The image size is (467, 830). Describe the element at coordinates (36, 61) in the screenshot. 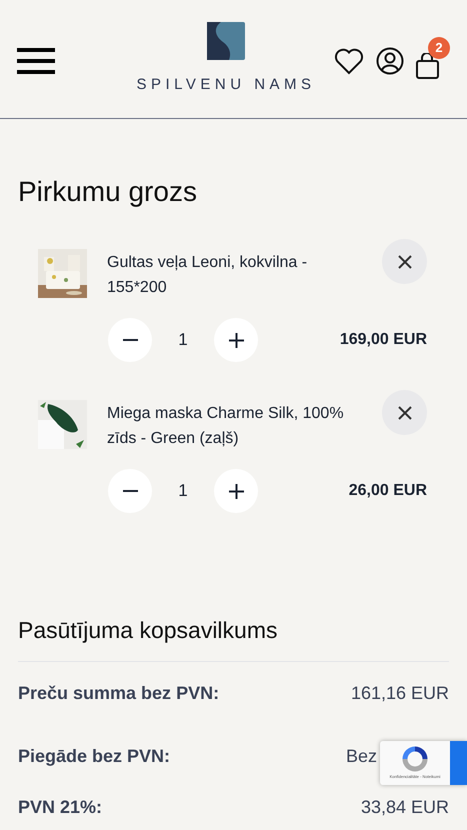

I see `menu-button` at that location.